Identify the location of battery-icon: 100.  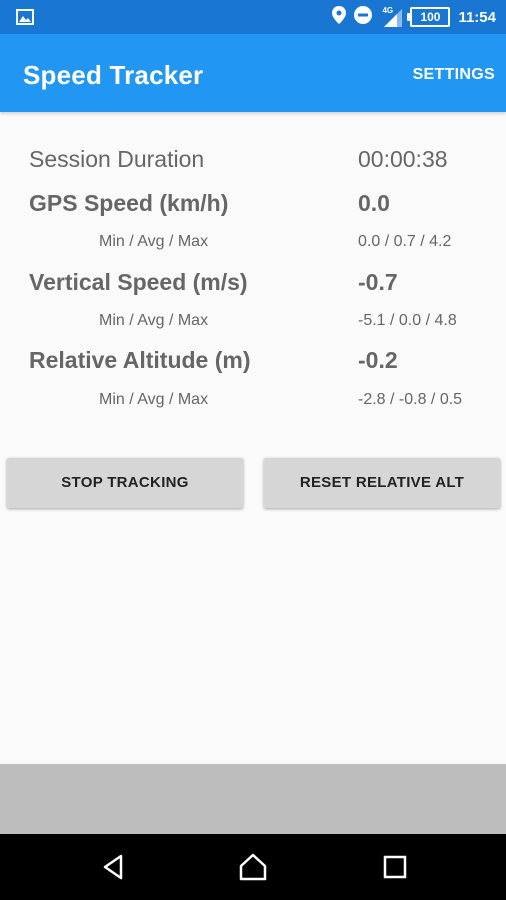
(429, 17).